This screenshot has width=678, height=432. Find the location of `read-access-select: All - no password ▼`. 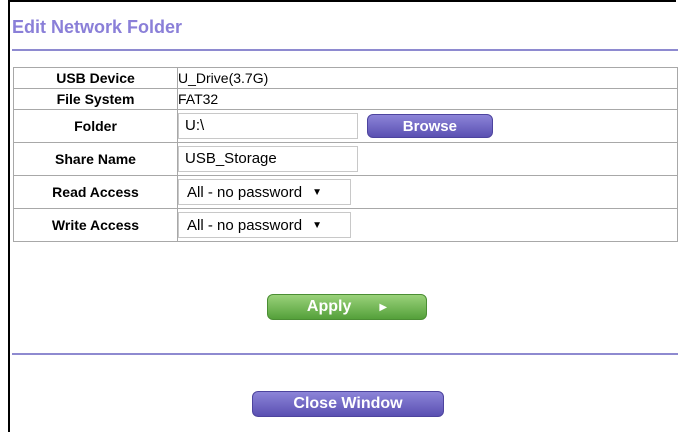

read-access-select: All - no password ▼ is located at coordinates (264, 192).